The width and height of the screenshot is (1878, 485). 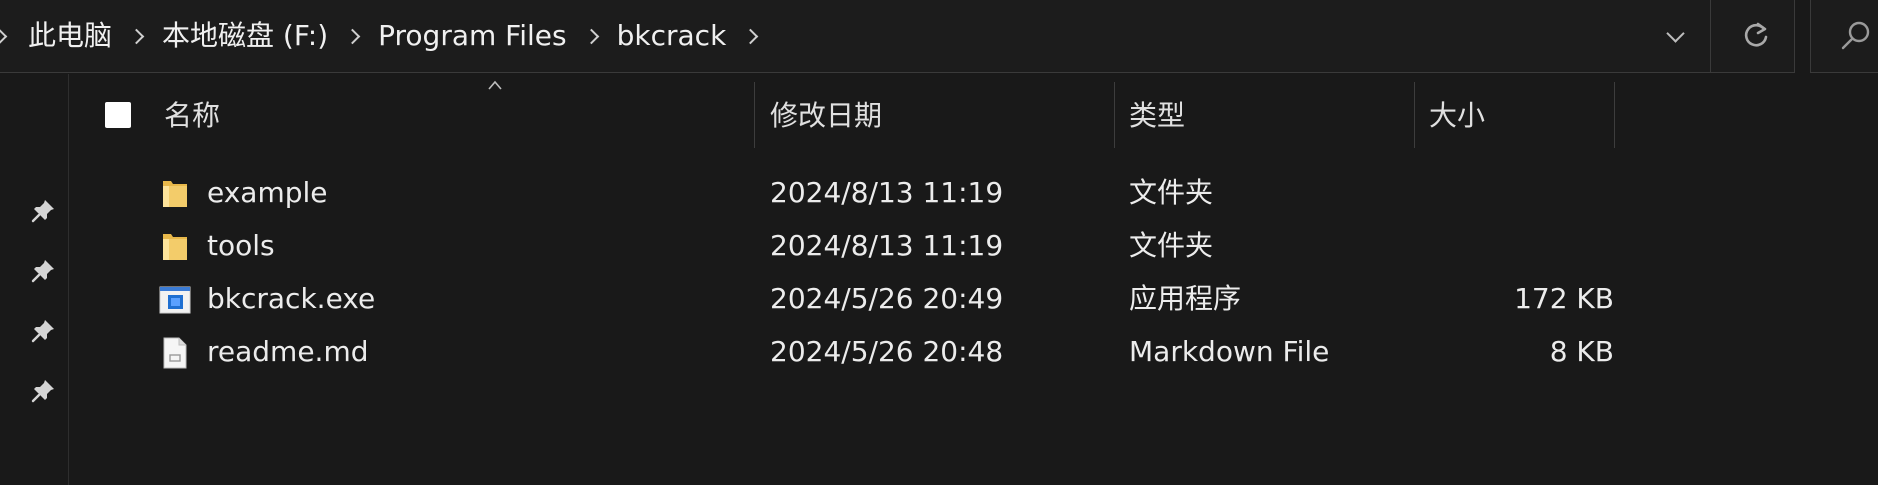 I want to click on navigation-pane, so click(x=34, y=279).